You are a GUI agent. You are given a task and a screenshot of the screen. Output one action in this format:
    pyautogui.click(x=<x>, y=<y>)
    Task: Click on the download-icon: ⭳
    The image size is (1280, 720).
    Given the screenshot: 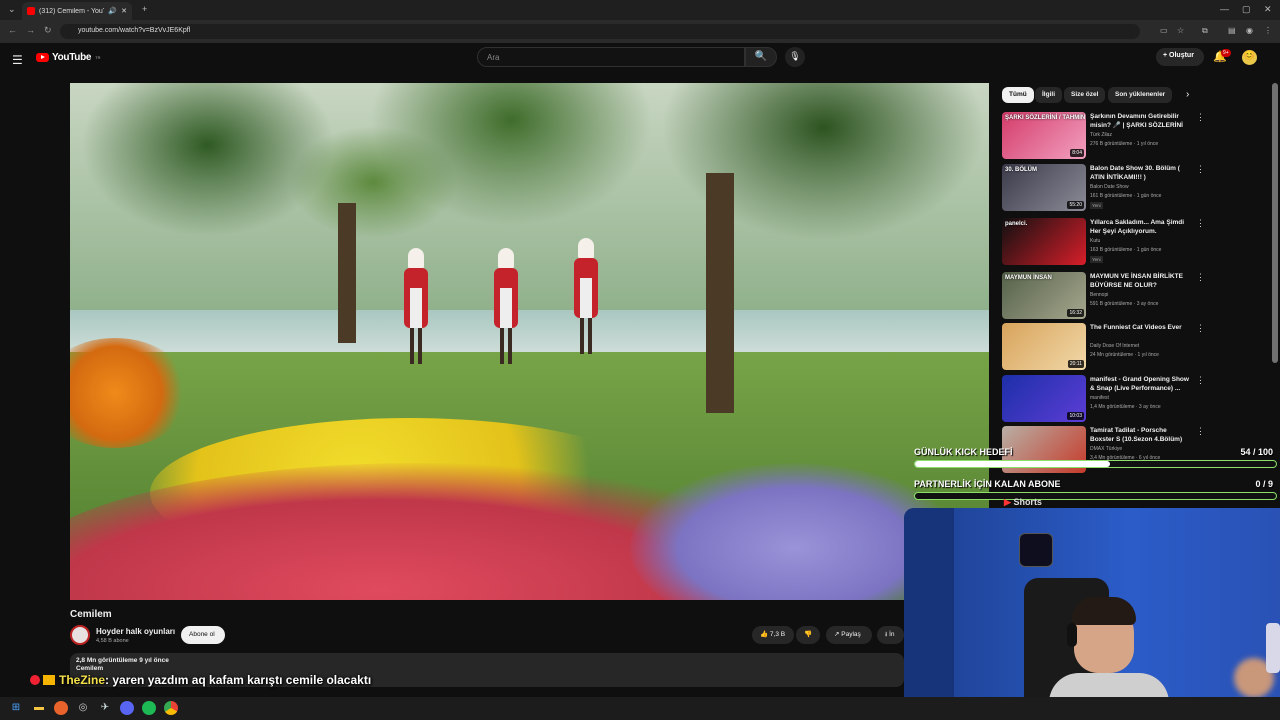 What is the action you would take?
    pyautogui.click(x=886, y=634)
    